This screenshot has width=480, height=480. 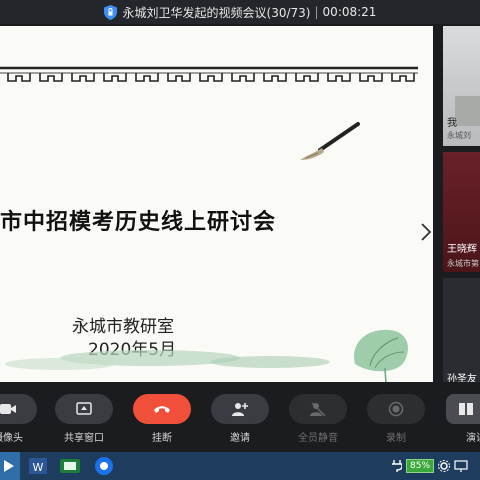 I want to click on hangup-icon, so click(x=162, y=409).